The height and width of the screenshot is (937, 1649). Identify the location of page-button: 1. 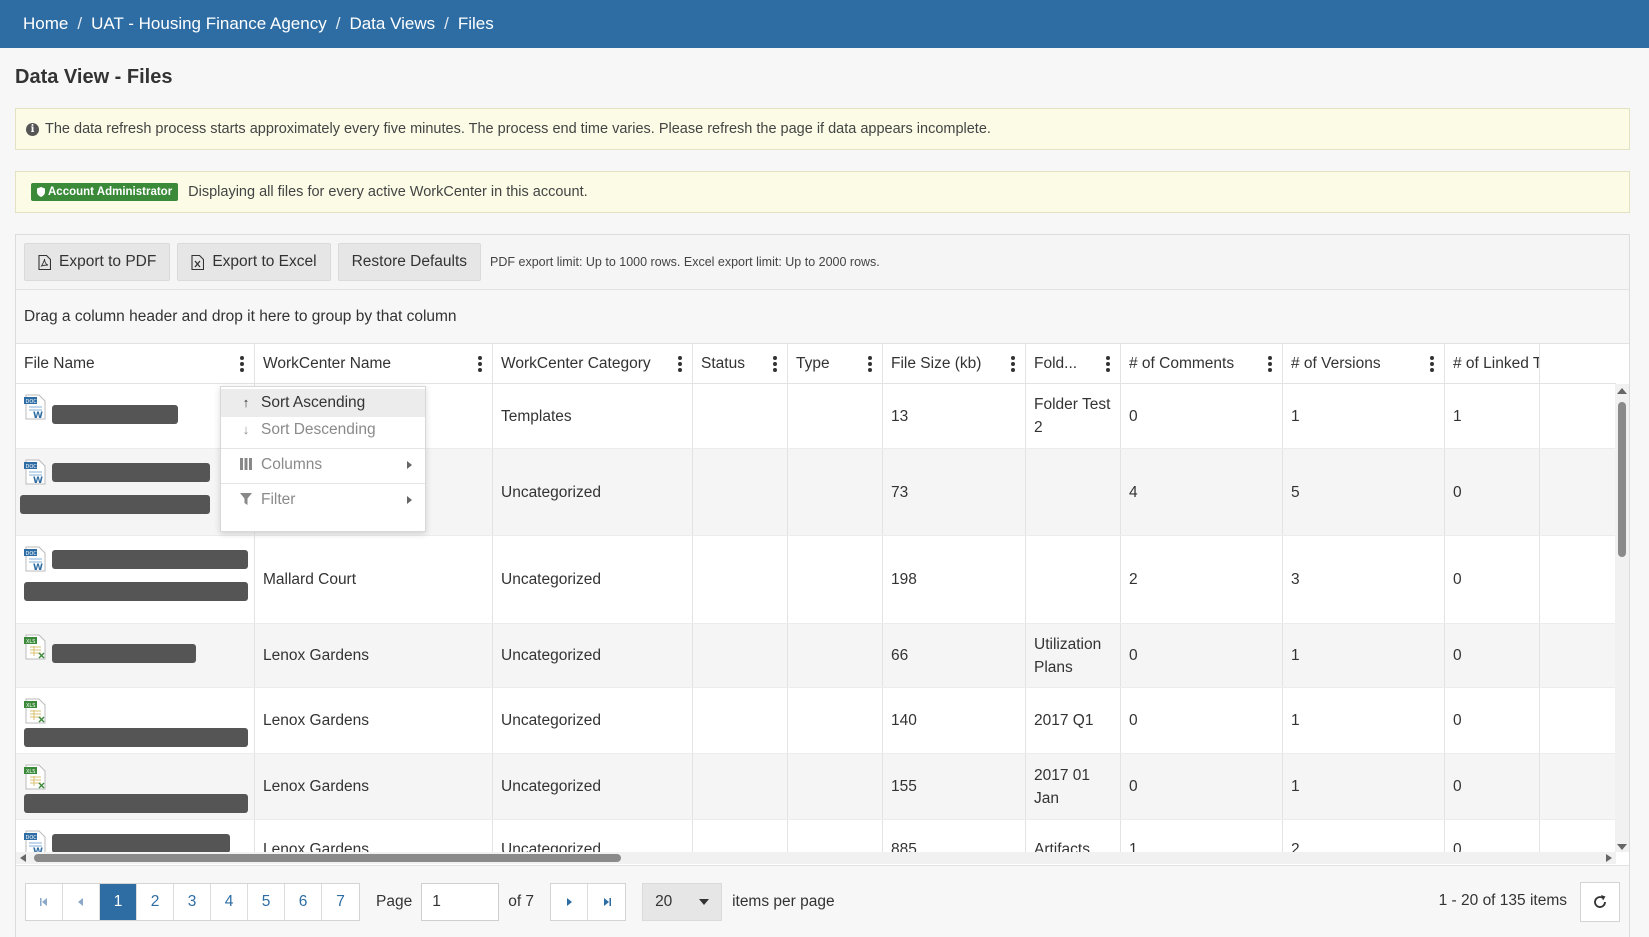
(118, 901).